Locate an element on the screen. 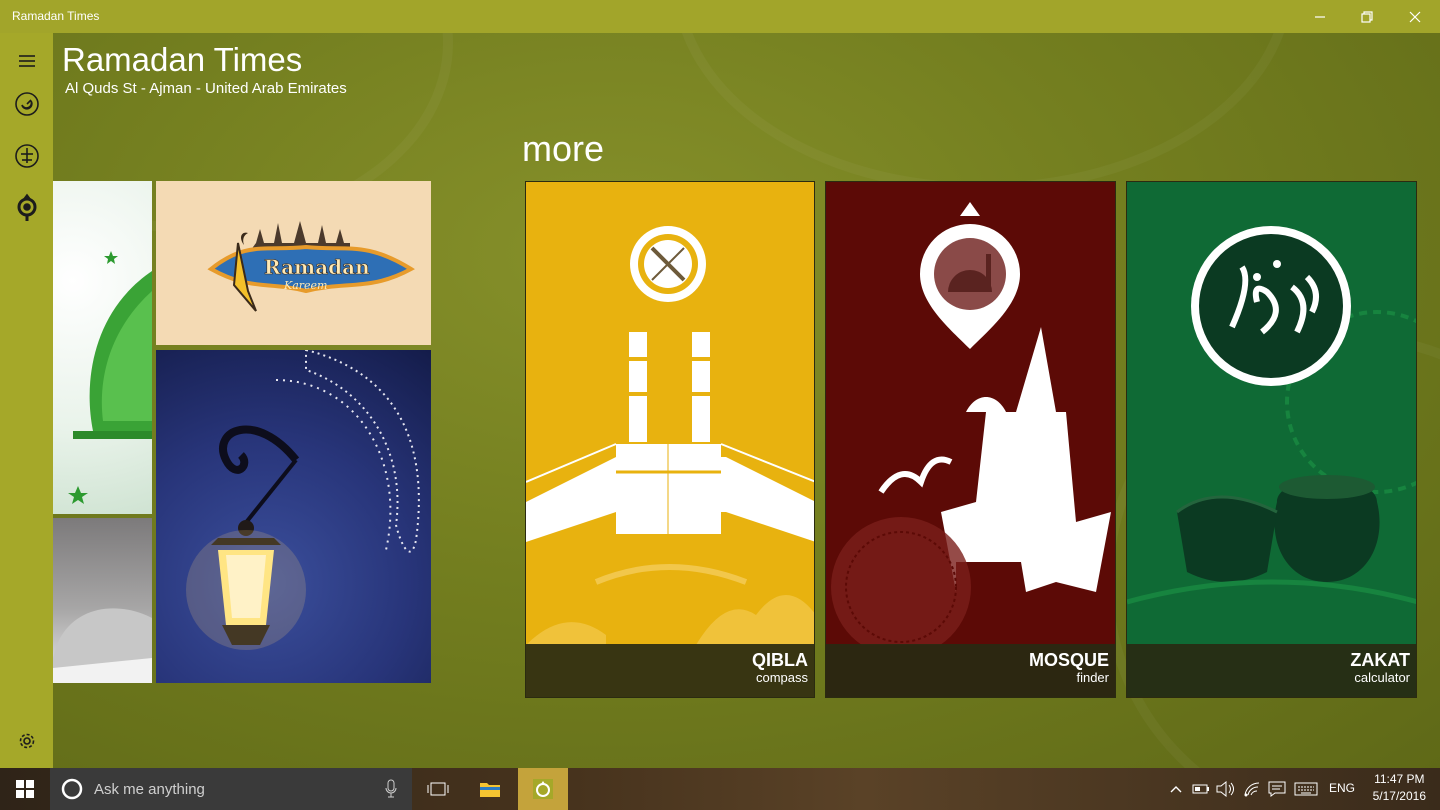 This screenshot has height=810, width=1440. banner-subtitle: Kareem is located at coordinates (305, 285).